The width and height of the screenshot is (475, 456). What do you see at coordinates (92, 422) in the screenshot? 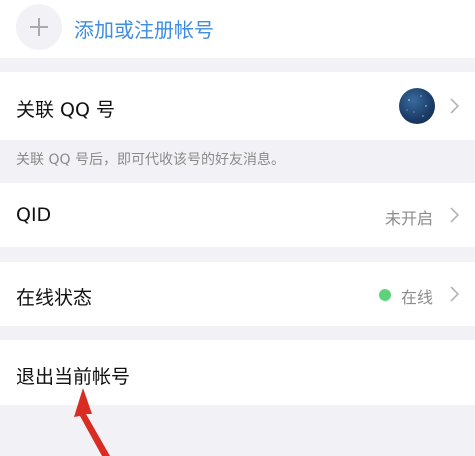
I see `annotation-arrow-icon` at bounding box center [92, 422].